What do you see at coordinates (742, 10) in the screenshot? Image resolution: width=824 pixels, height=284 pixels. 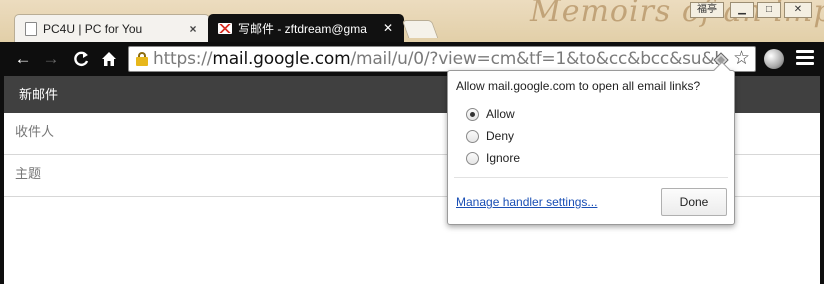 I see `minimize-button: ▁` at bounding box center [742, 10].